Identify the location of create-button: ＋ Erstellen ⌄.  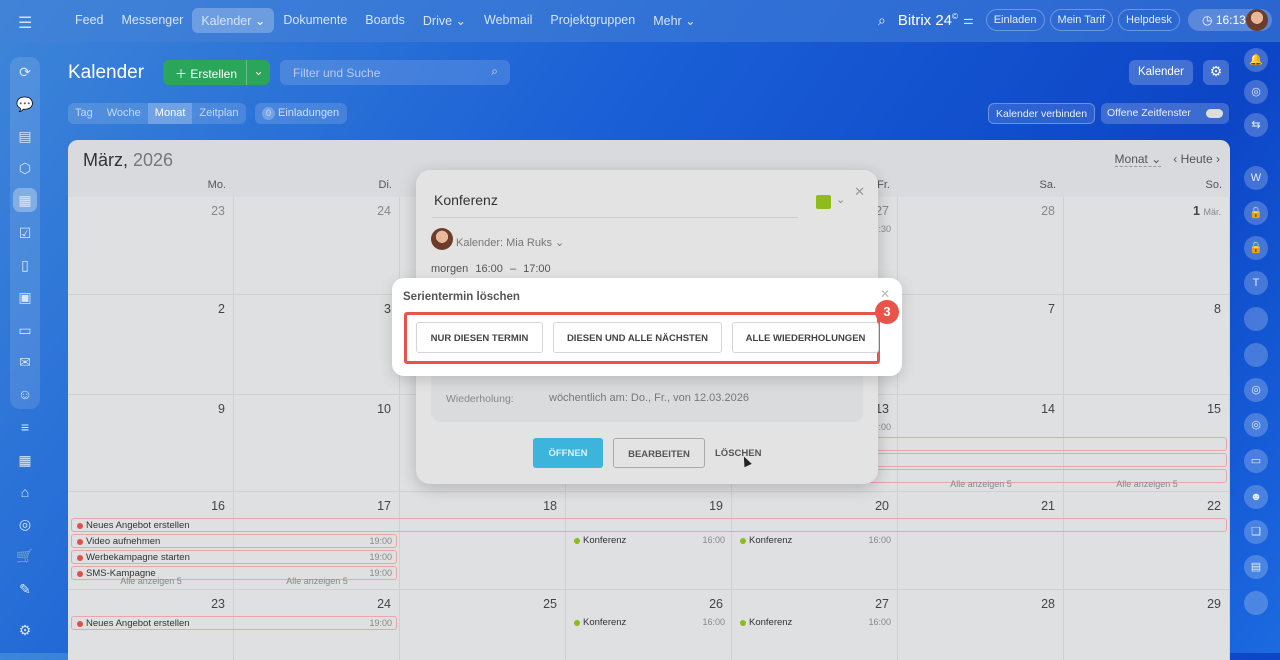
(216, 72).